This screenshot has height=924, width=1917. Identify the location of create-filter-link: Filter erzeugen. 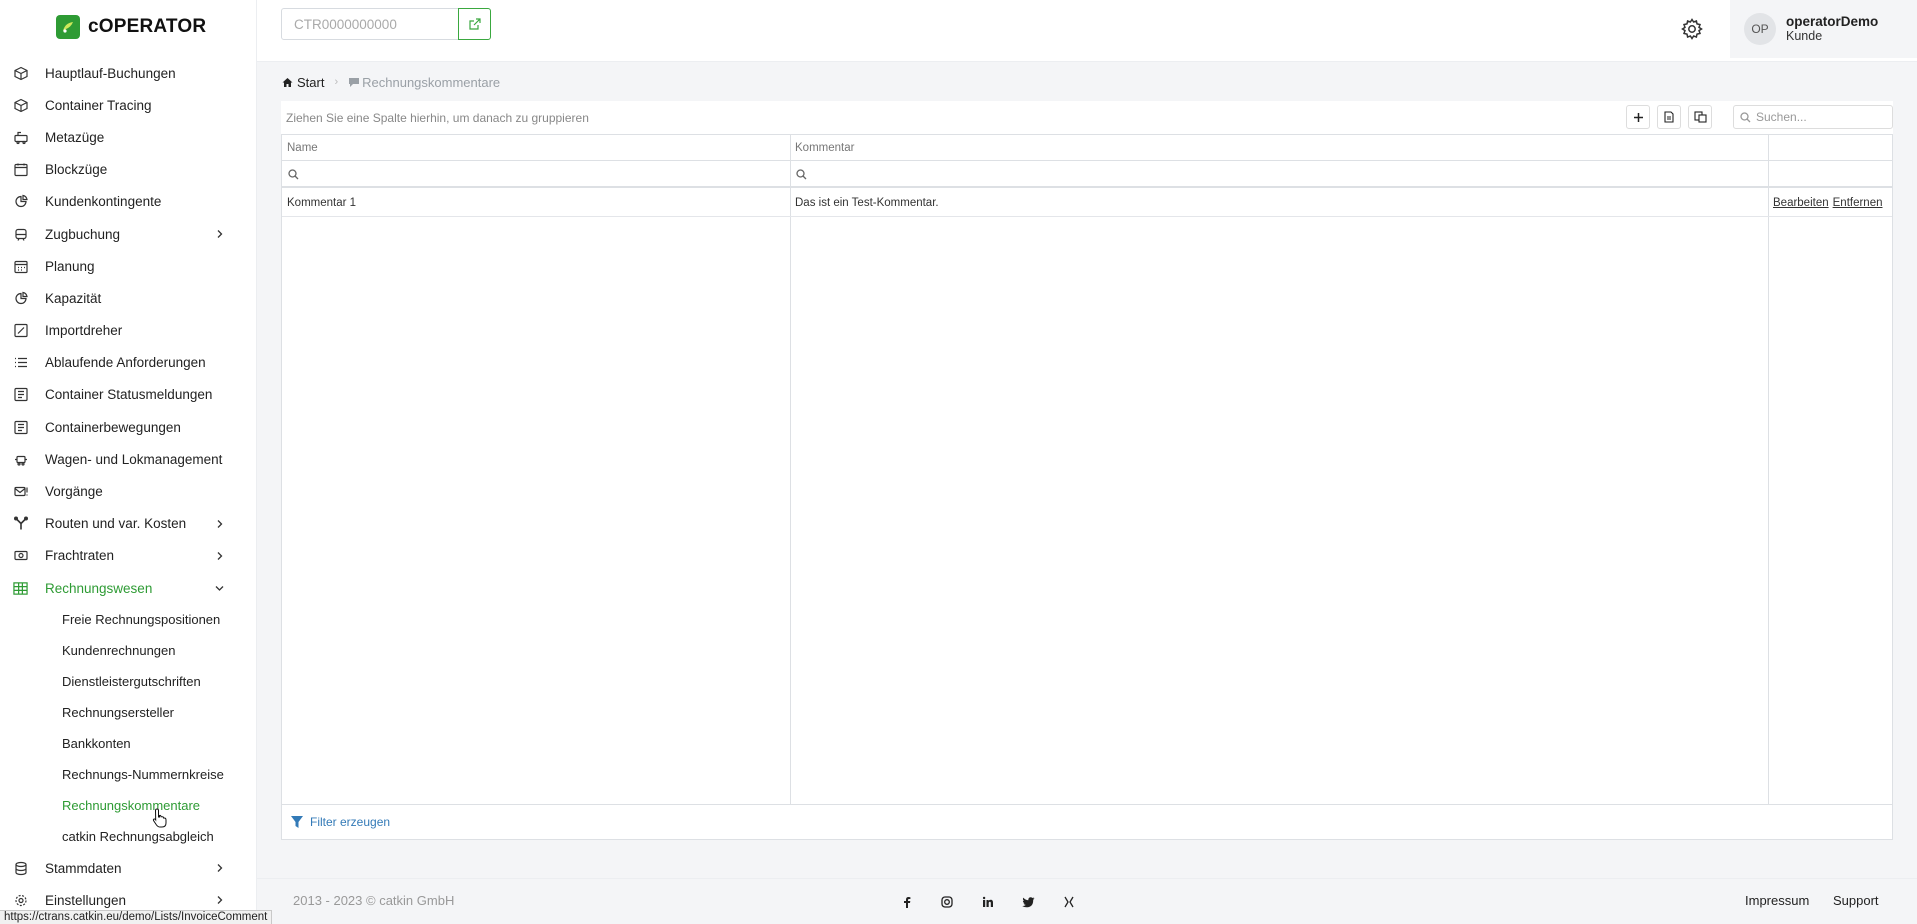
(340, 822).